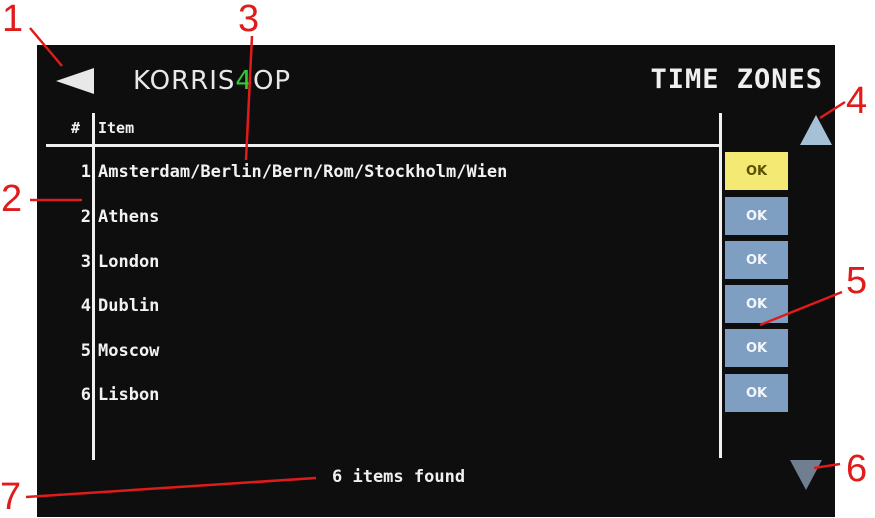 This screenshot has height=518, width=875. I want to click on scroll-down-arrow-icon, so click(806, 475).